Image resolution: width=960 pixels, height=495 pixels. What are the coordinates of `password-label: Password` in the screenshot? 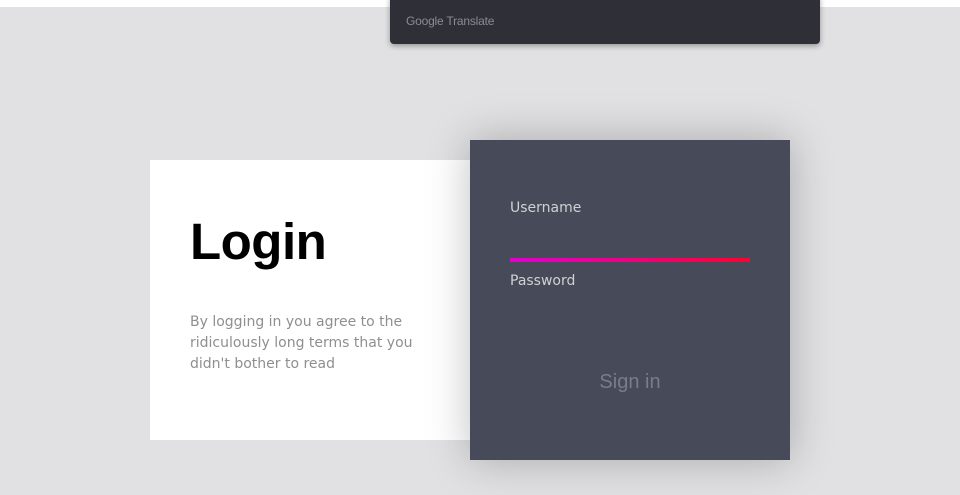 It's located at (543, 281).